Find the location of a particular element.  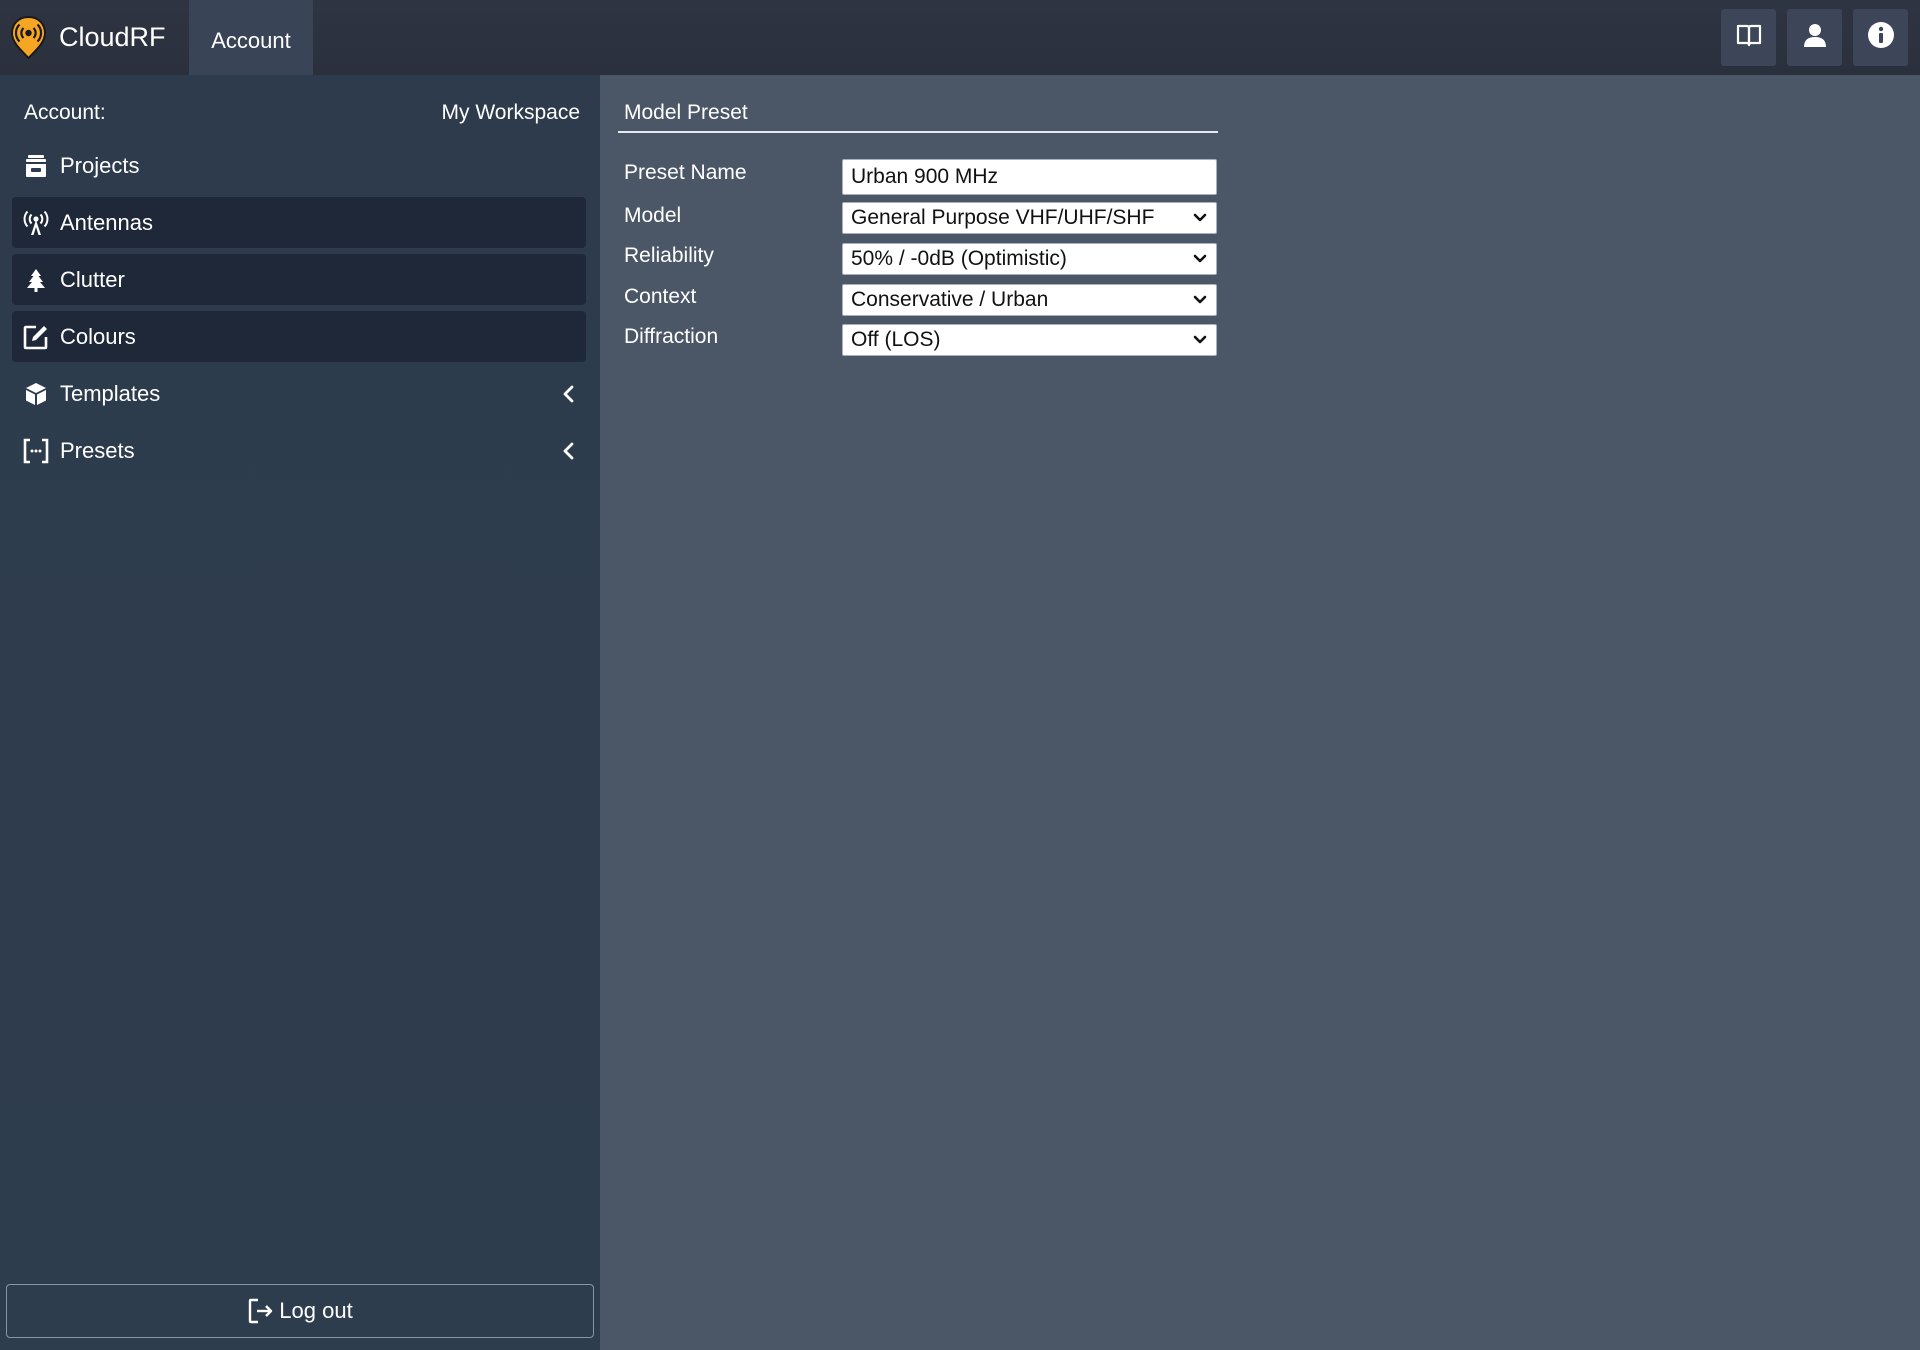

form-row-reliability: Reliability 50% / -0dB (Optimistic) is located at coordinates (920, 259).